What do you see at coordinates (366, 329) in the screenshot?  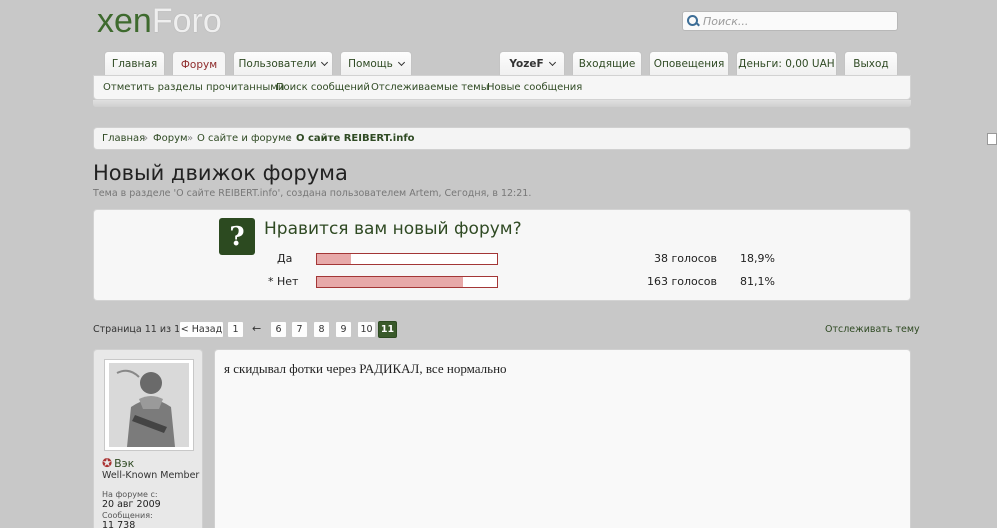 I see `page-link: 10` at bounding box center [366, 329].